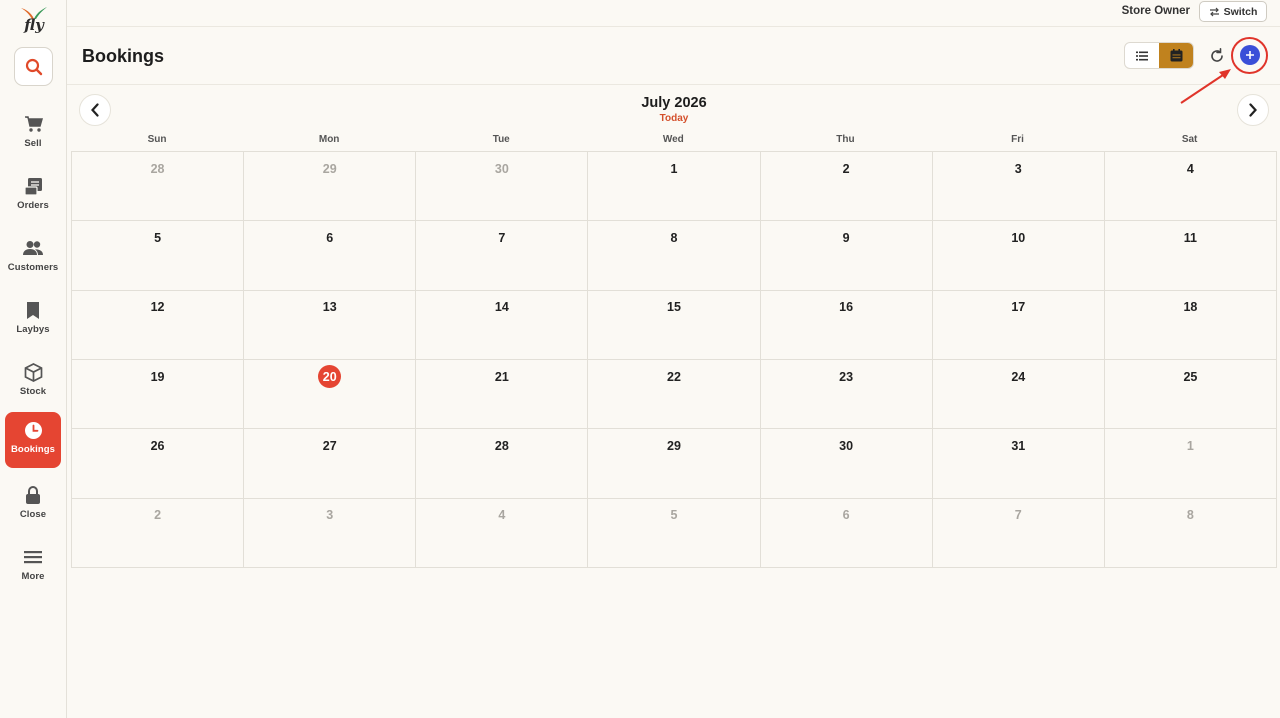 The height and width of the screenshot is (718, 1280). I want to click on day-number: 3, so click(1018, 168).